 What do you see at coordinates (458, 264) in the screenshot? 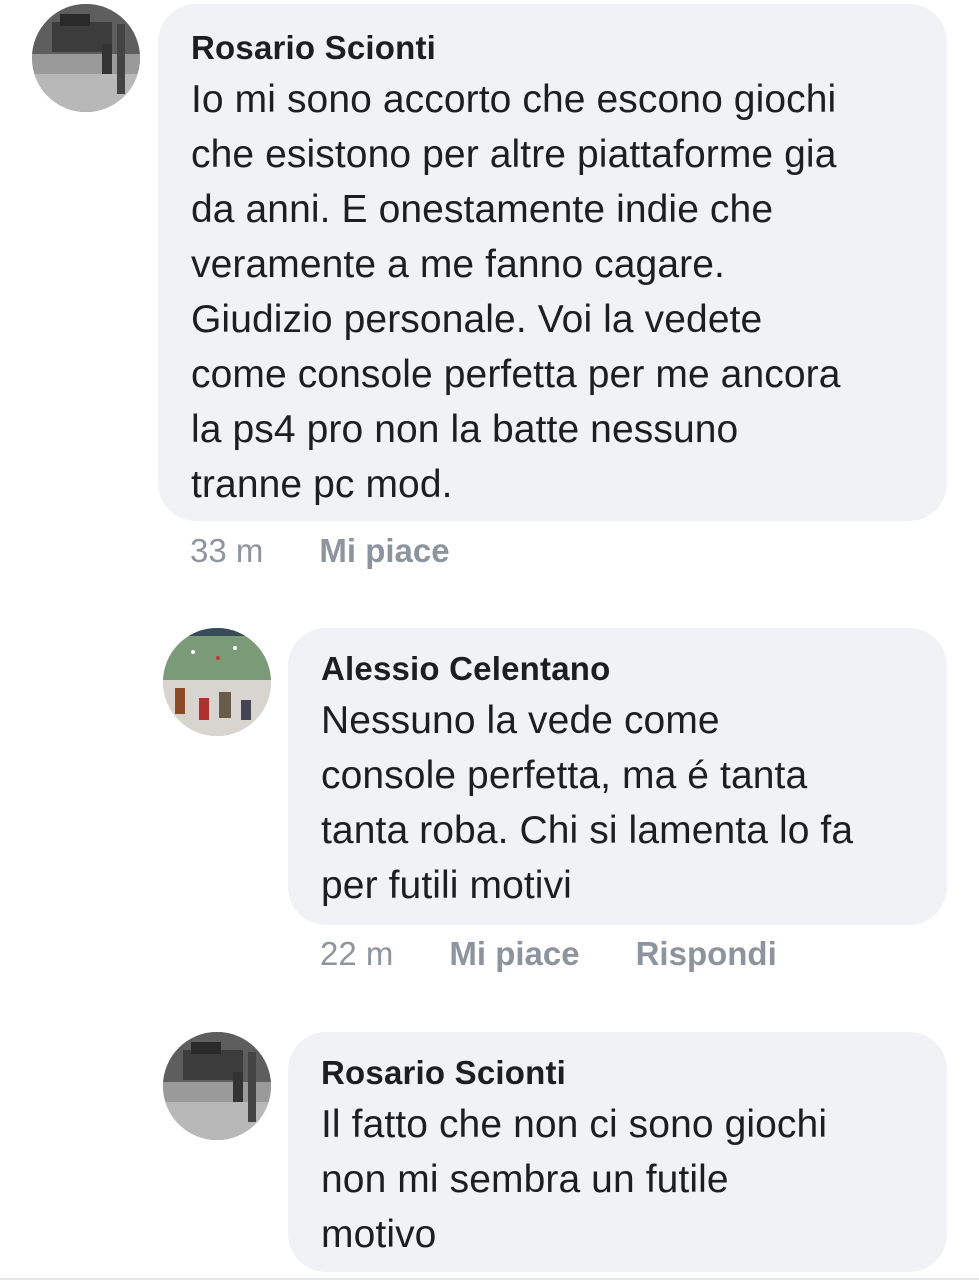
I see `comment-line: veramente a me fanno cagare.` at bounding box center [458, 264].